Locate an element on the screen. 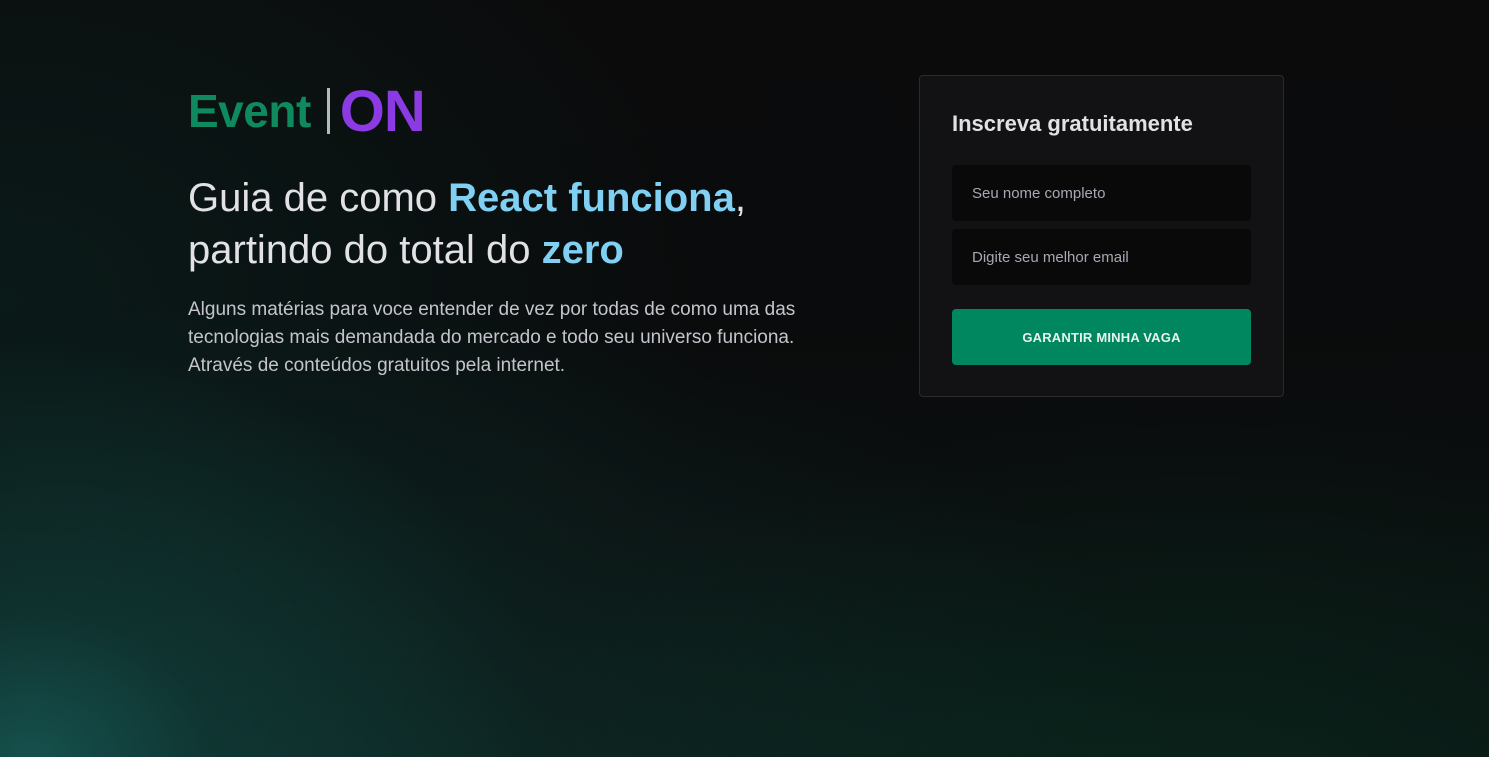  headline-highlight-zero: zero is located at coordinates (582, 250).